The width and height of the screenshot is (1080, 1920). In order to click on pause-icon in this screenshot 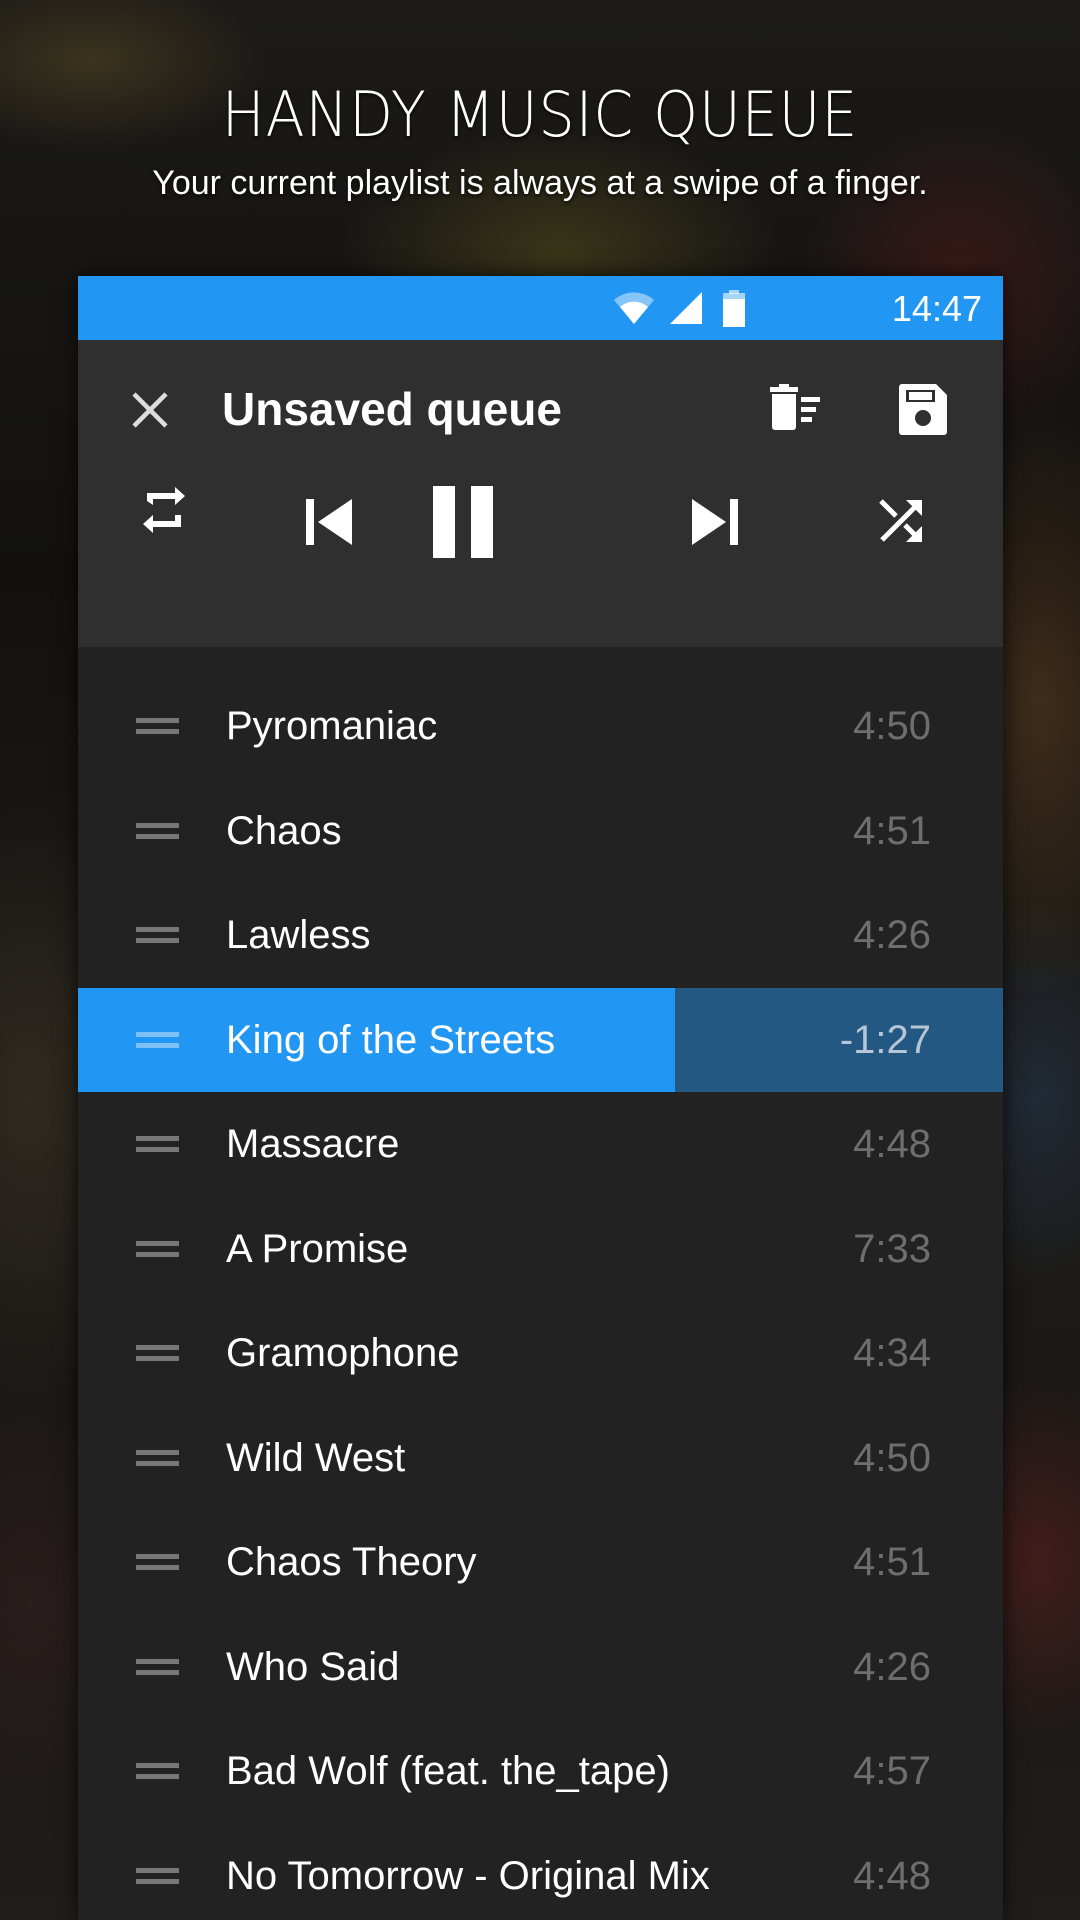, I will do `click(463, 522)`.